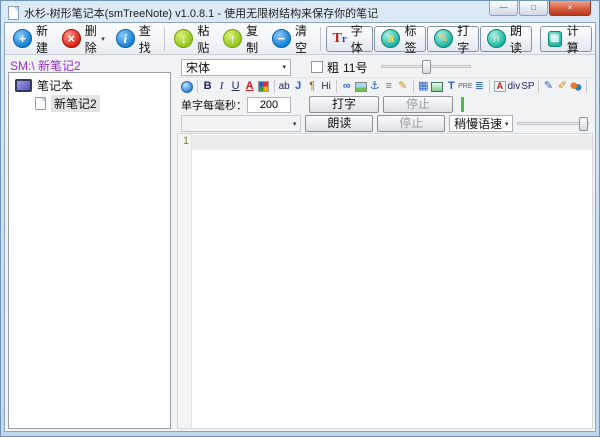  I want to click on font-family-value: 宋体, so click(198, 67).